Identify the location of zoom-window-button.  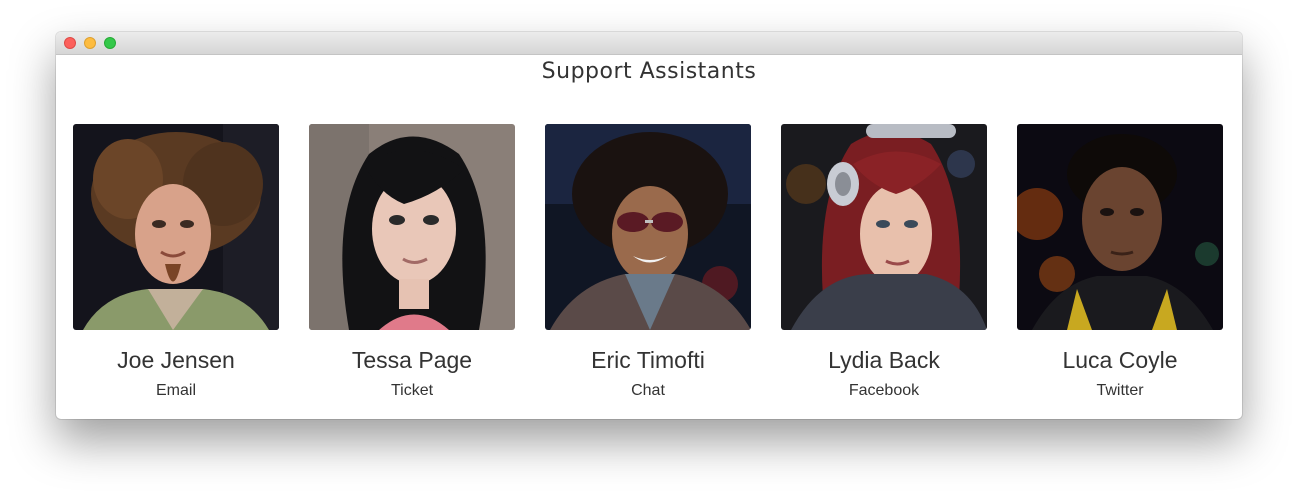
(110, 43).